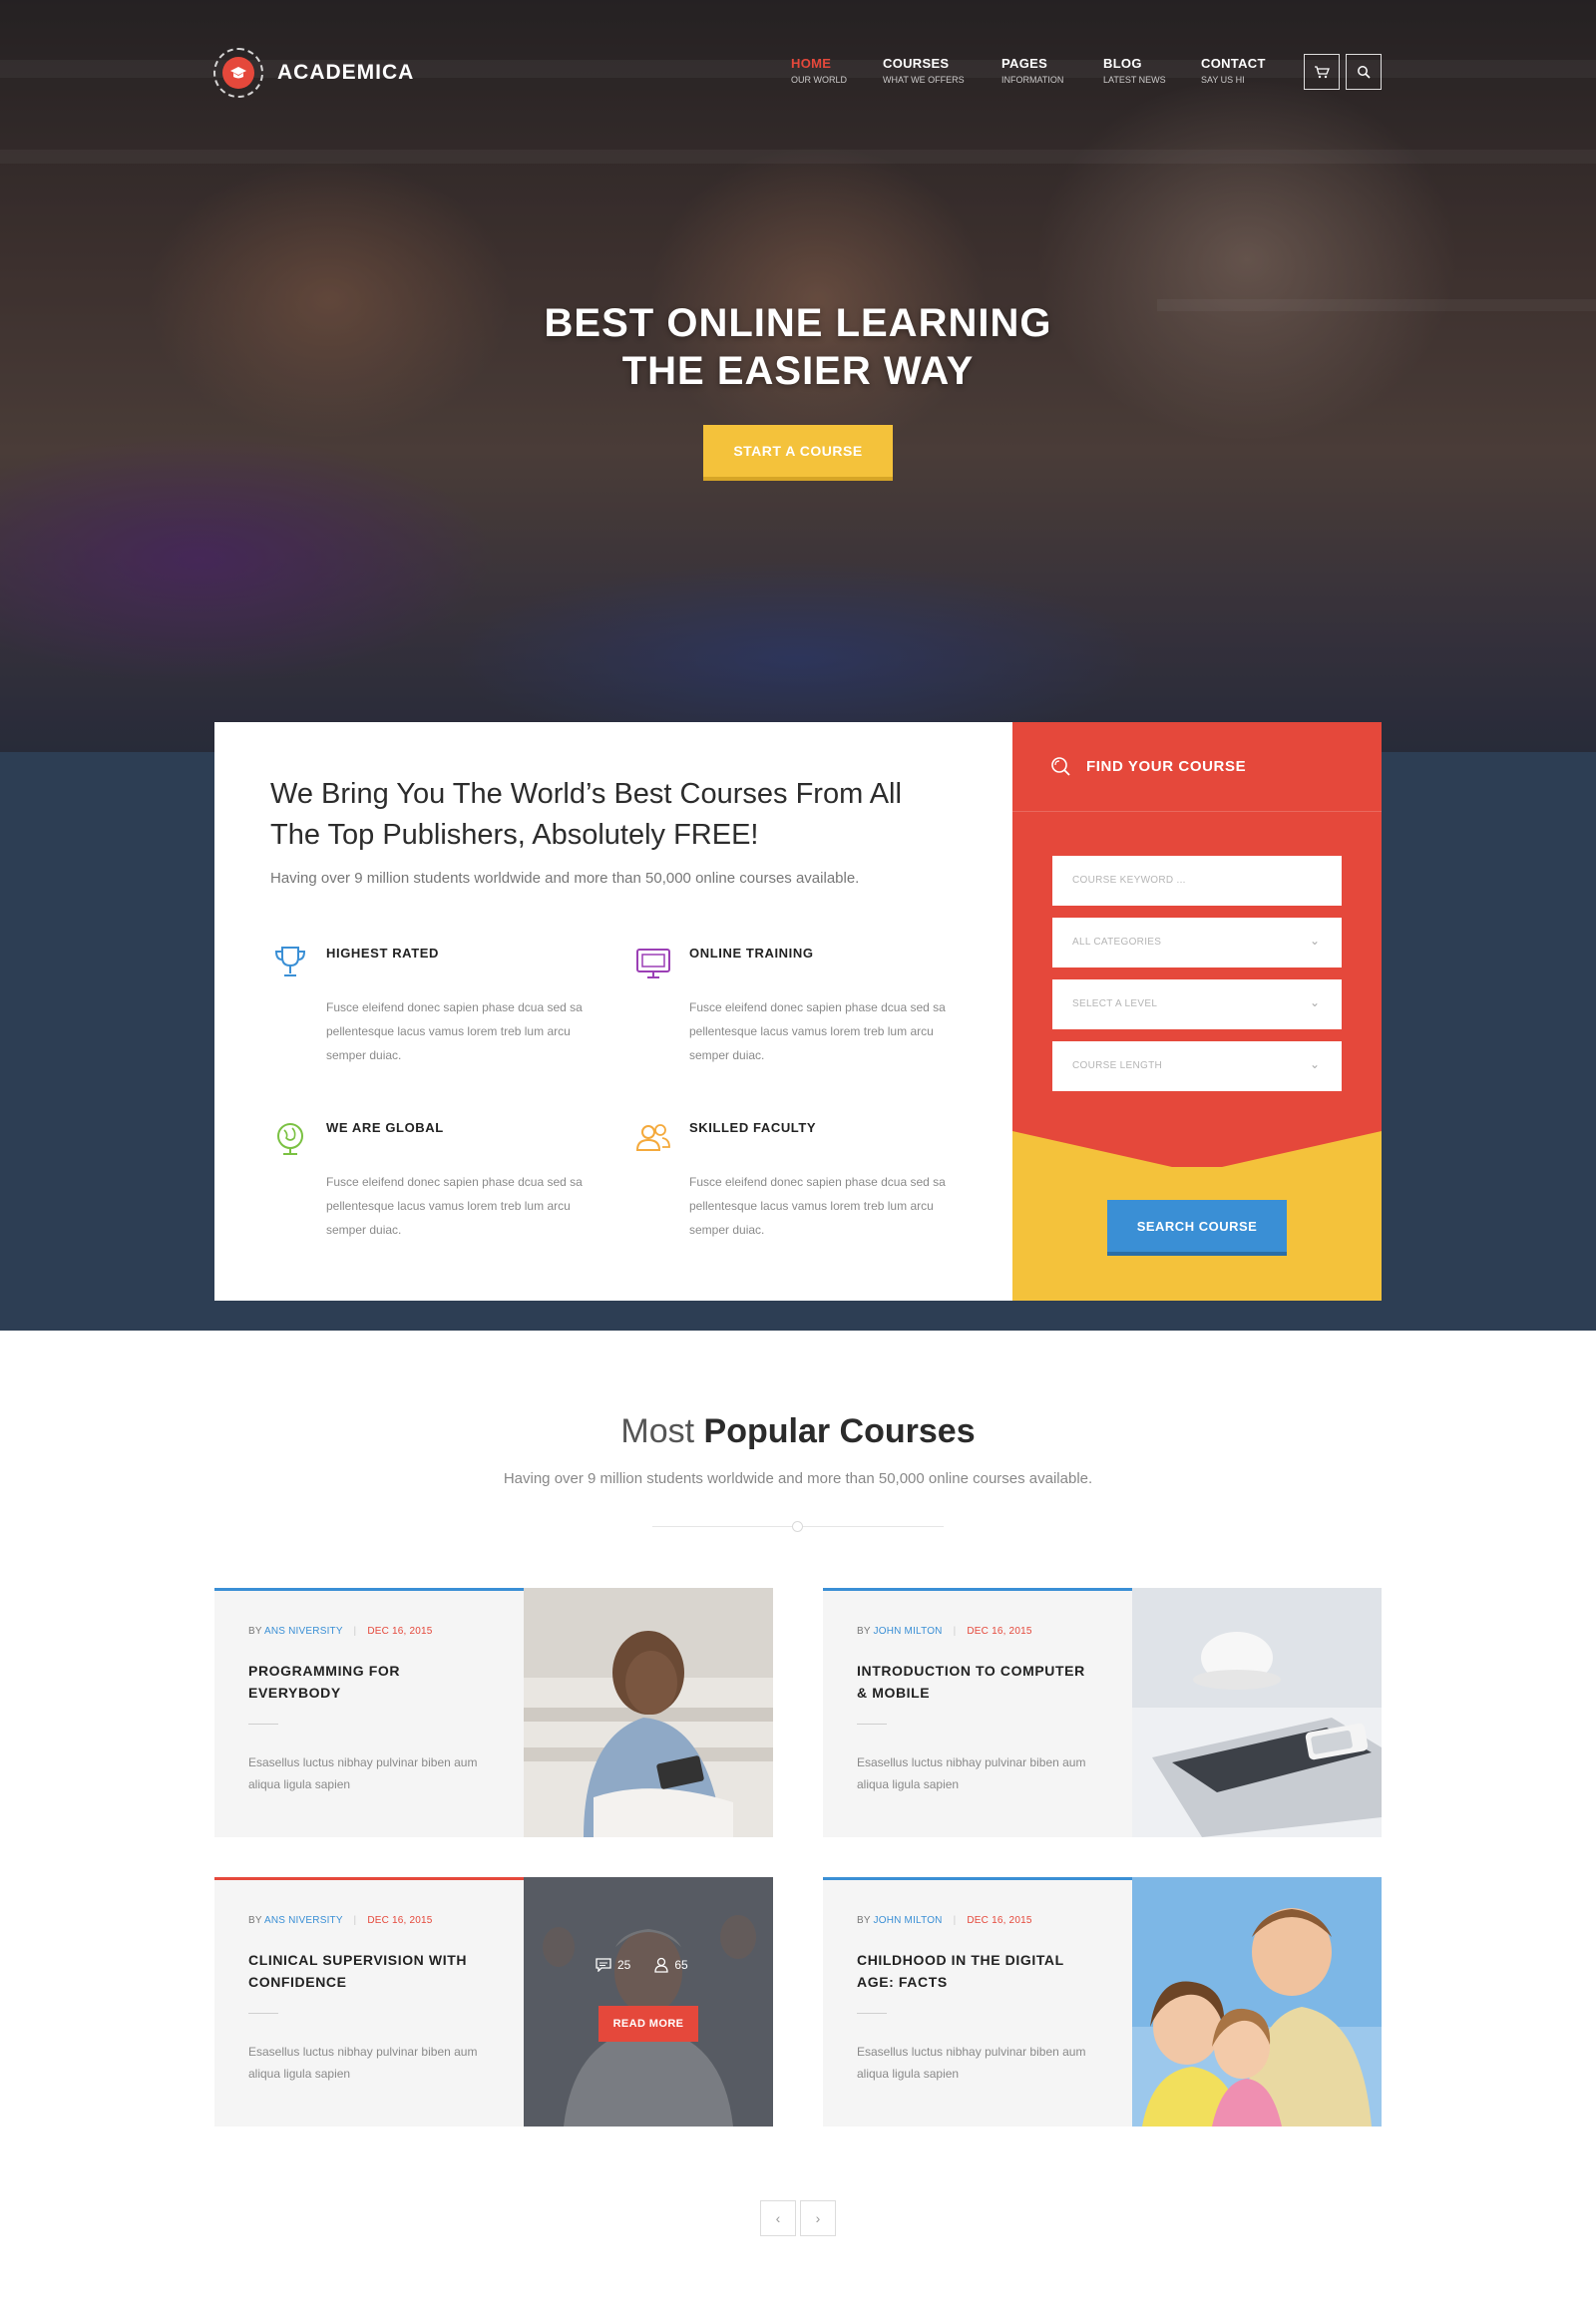 The height and width of the screenshot is (2322, 1596). I want to click on course-title: PROGRAMMING FOR EVERYBODY, so click(368, 1682).